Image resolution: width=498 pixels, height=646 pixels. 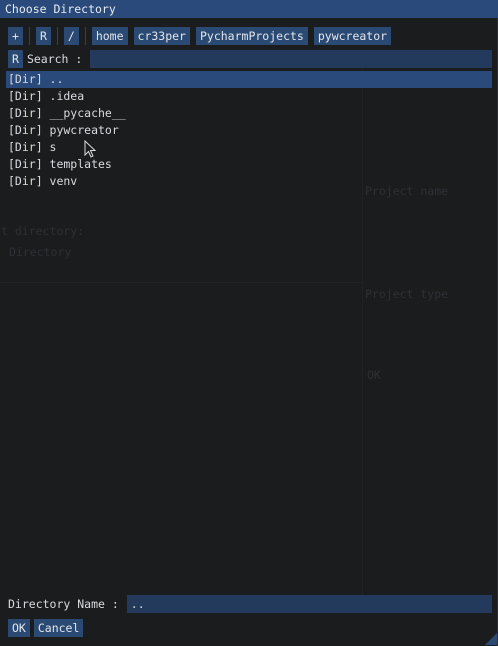 I want to click on list-item-templates: [Dir] templates, so click(x=249, y=164).